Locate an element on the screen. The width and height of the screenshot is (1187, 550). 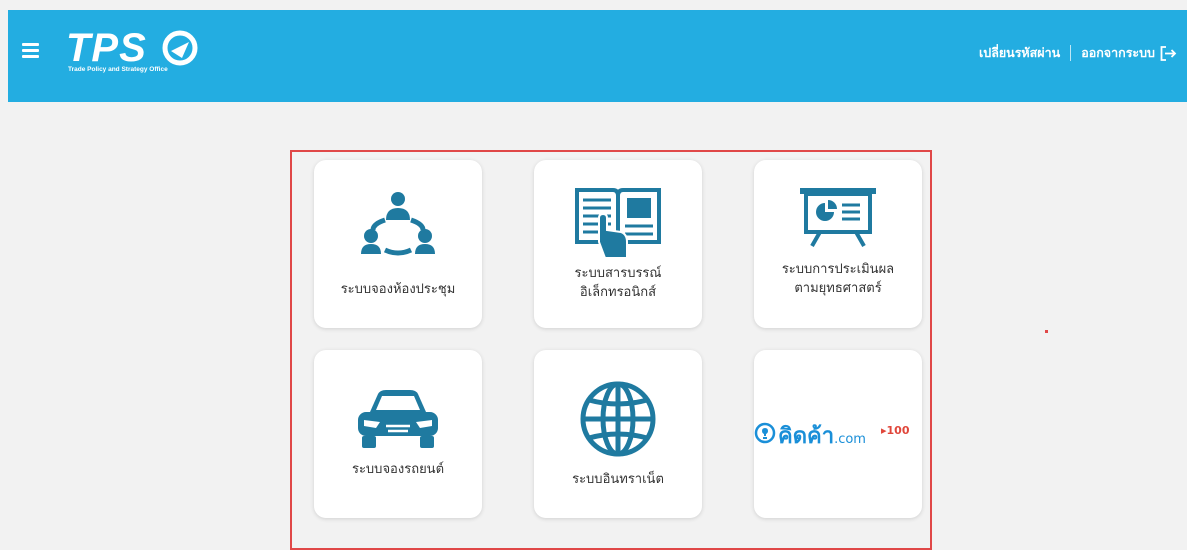
tile-label: ระบบอินทราเน็ต is located at coordinates (618, 479).